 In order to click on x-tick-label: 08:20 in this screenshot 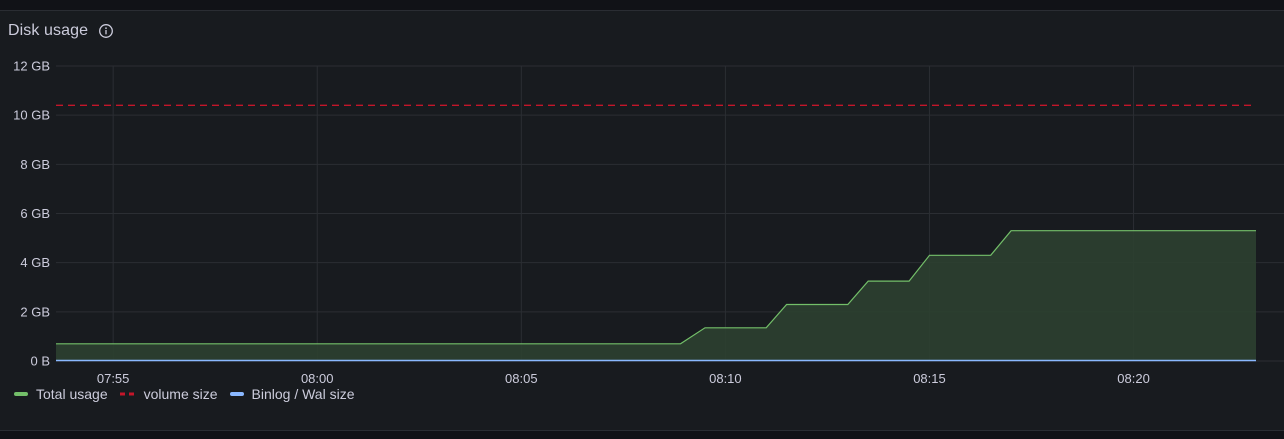, I will do `click(1133, 378)`.